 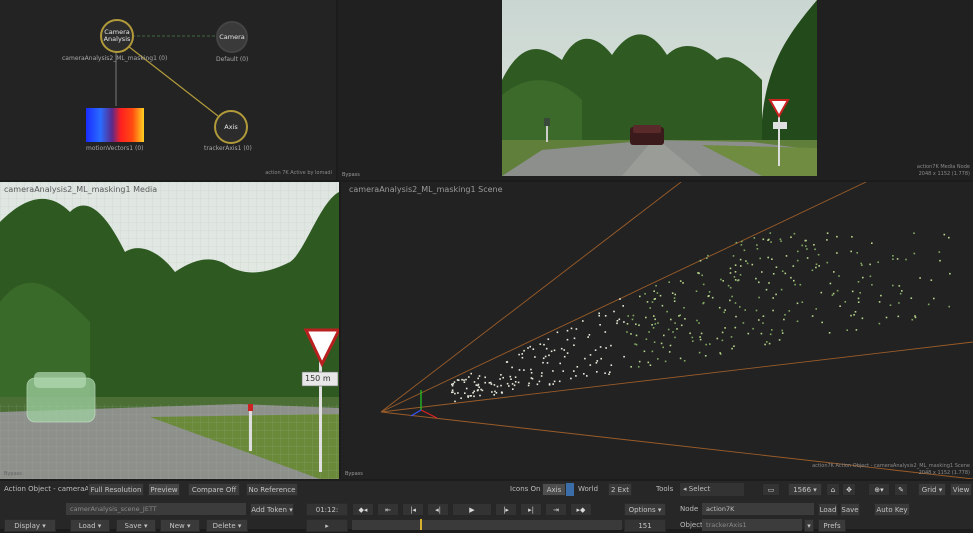 I want to click on save-dropdown: Save ▾, so click(x=136, y=525).